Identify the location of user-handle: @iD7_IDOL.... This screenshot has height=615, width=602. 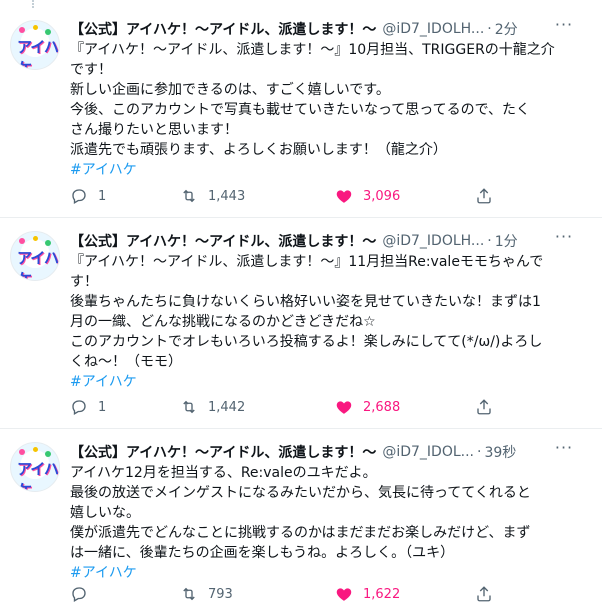
(428, 452).